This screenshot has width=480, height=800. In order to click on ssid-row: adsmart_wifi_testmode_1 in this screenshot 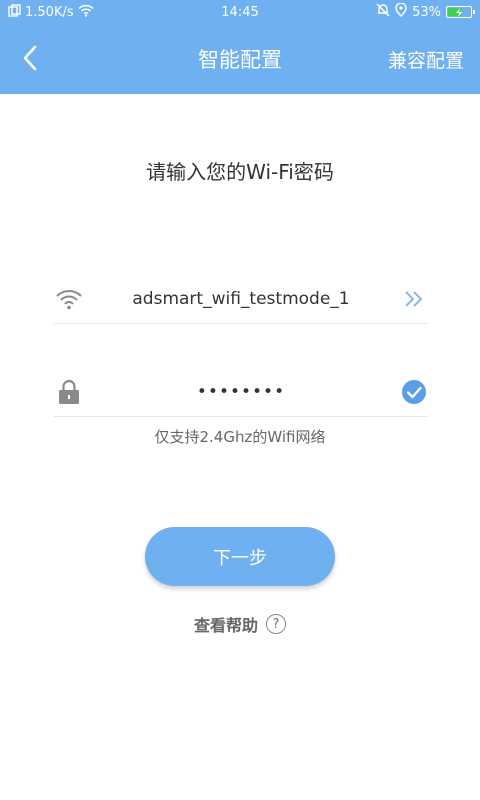, I will do `click(241, 299)`.